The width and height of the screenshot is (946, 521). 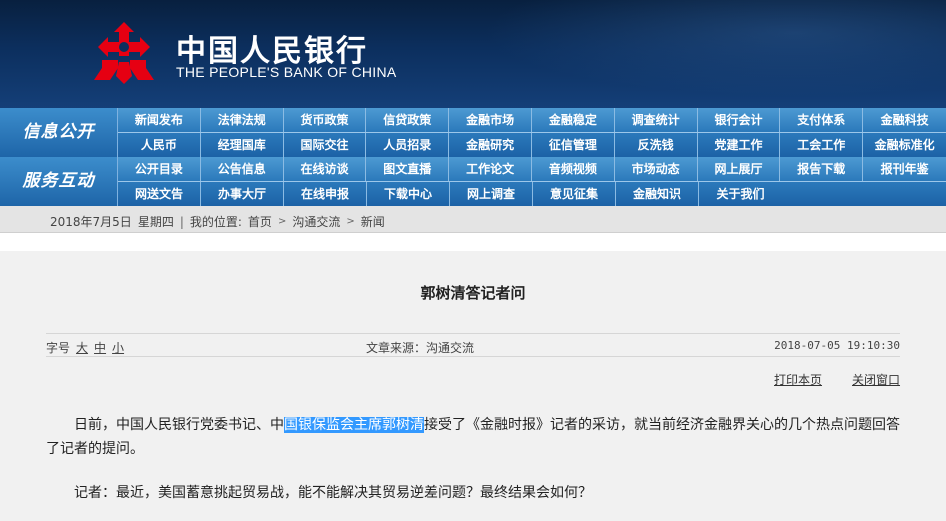 What do you see at coordinates (215, 222) in the screenshot?
I see `location-label: 我的位置:` at bounding box center [215, 222].